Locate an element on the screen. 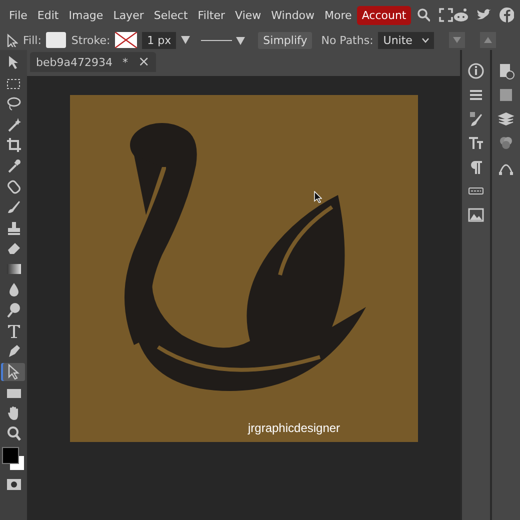 This screenshot has height=520, width=520. menu-item: Edit is located at coordinates (48, 15).